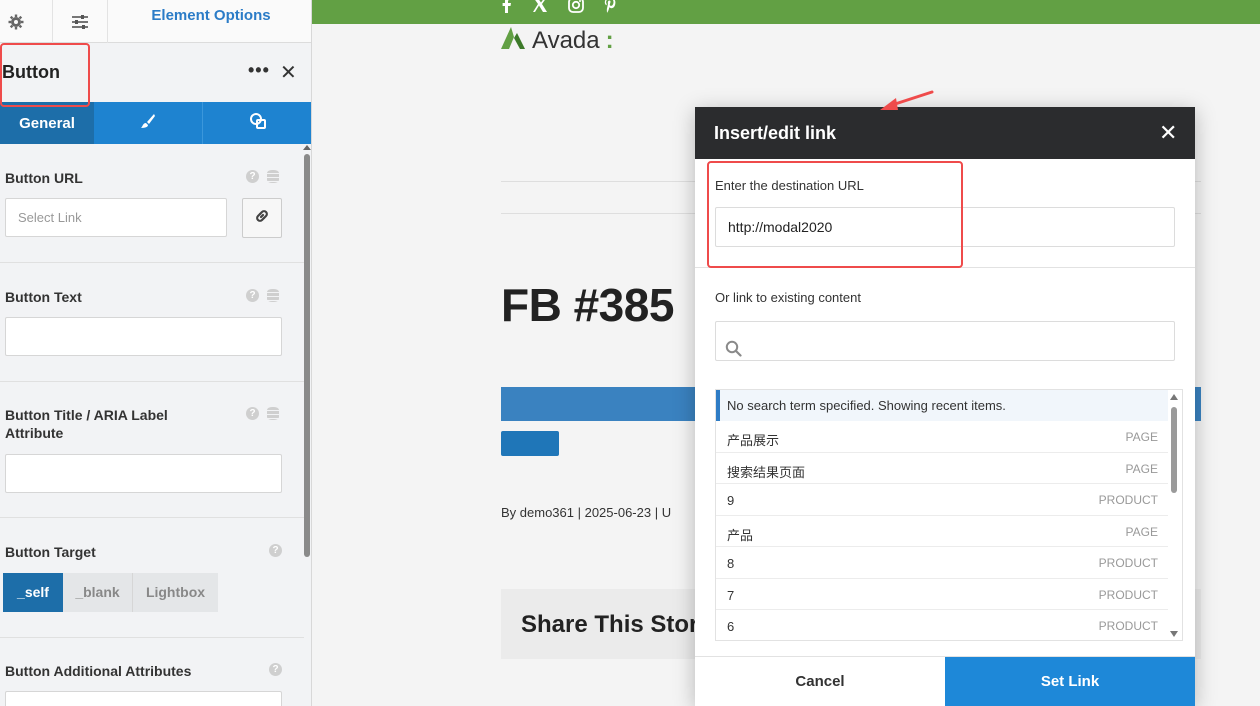  I want to click on button-text-label: Button Text, so click(43, 297).